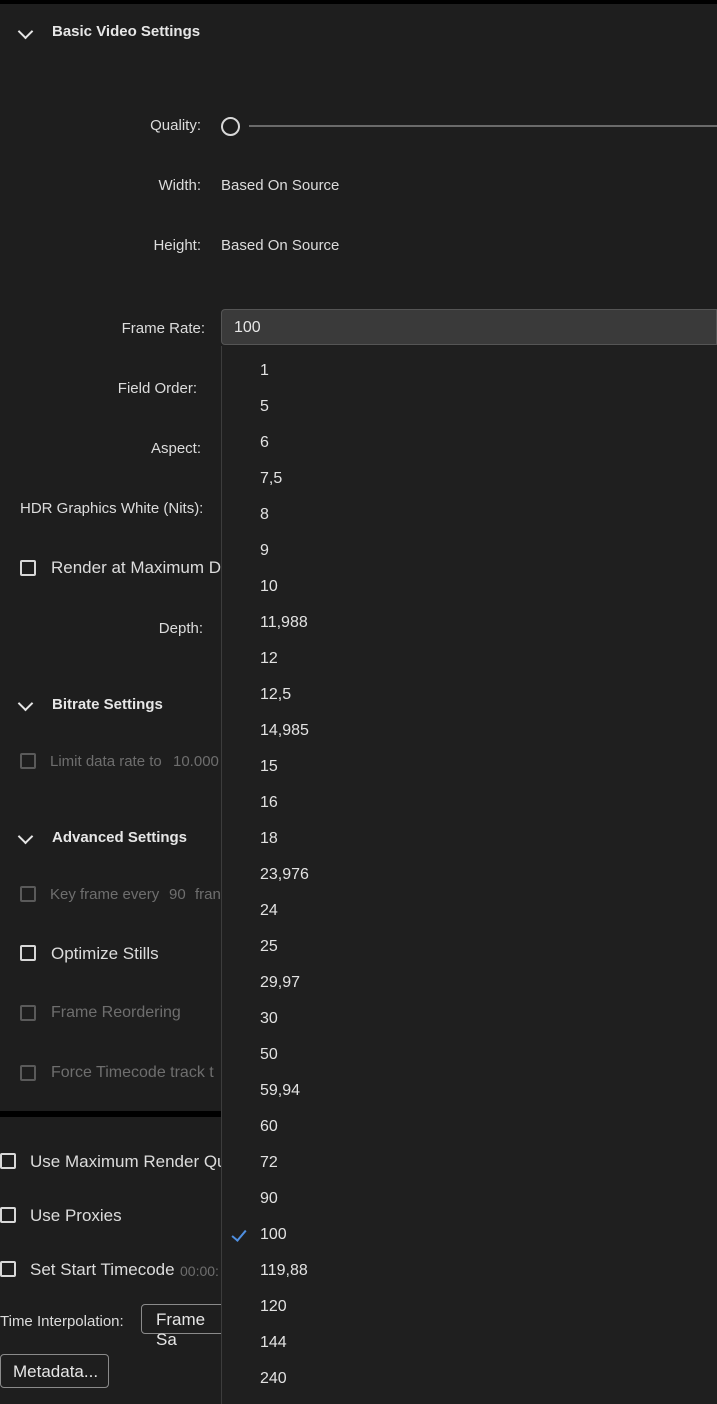 The height and width of the screenshot is (1404, 717). What do you see at coordinates (269, 1127) in the screenshot?
I see `frame-rate-option: 60` at bounding box center [269, 1127].